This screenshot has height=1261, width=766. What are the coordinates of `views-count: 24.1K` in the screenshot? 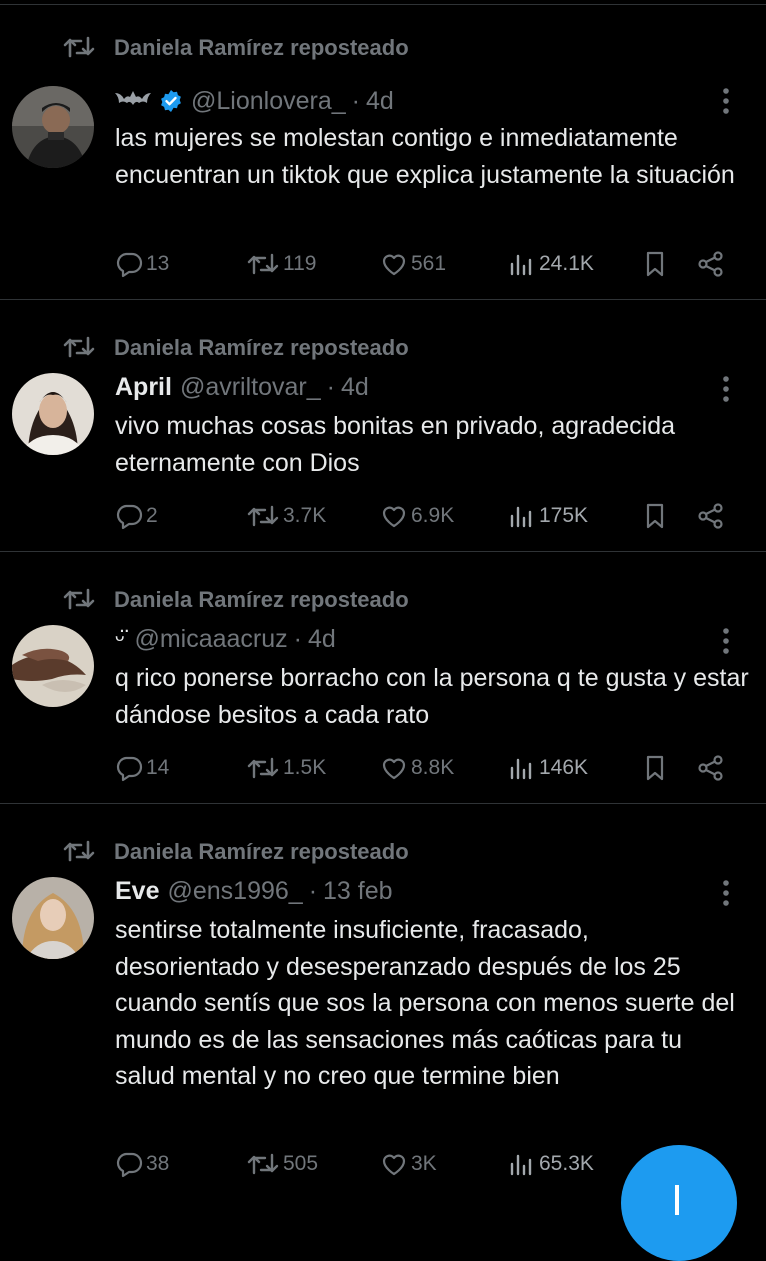 It's located at (566, 263).